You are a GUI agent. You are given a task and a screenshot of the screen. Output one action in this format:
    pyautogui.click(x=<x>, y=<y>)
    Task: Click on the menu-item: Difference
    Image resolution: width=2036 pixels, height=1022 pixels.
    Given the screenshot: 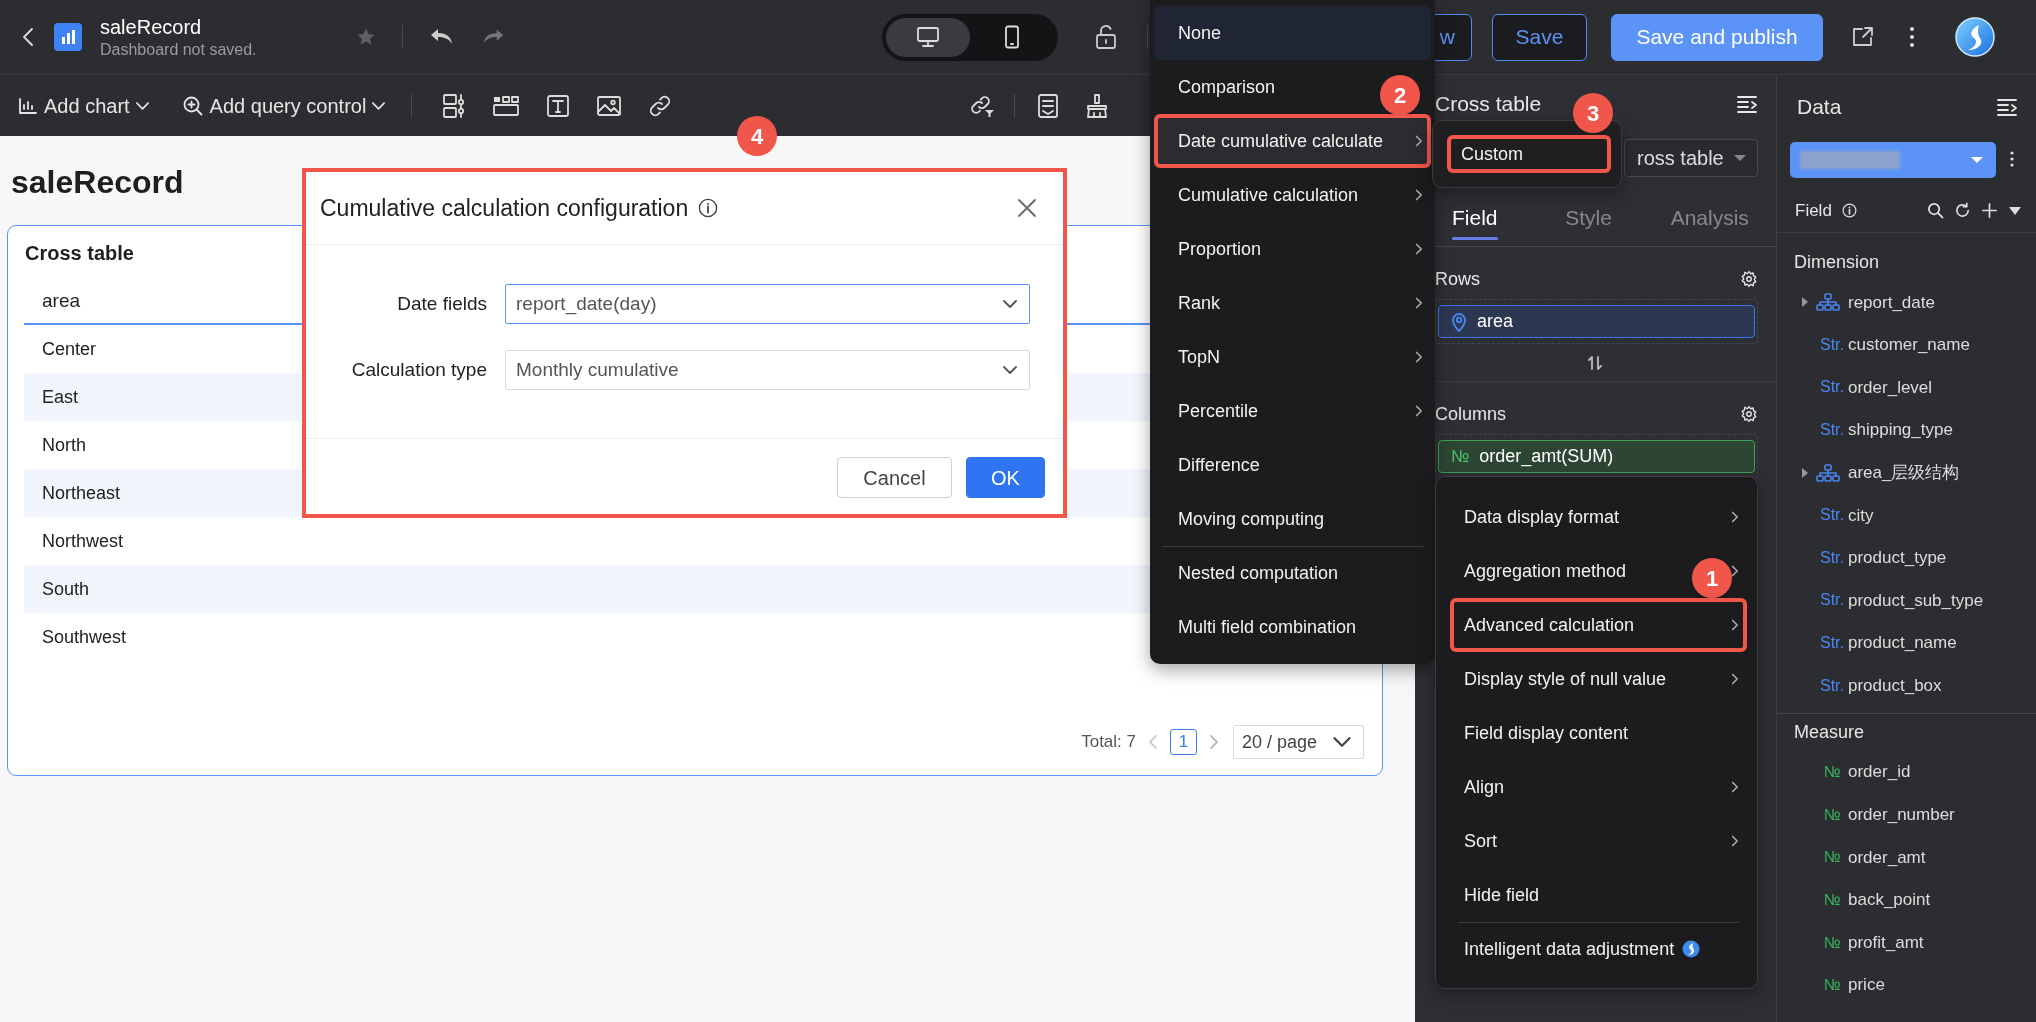 What is the action you would take?
    pyautogui.click(x=1292, y=465)
    